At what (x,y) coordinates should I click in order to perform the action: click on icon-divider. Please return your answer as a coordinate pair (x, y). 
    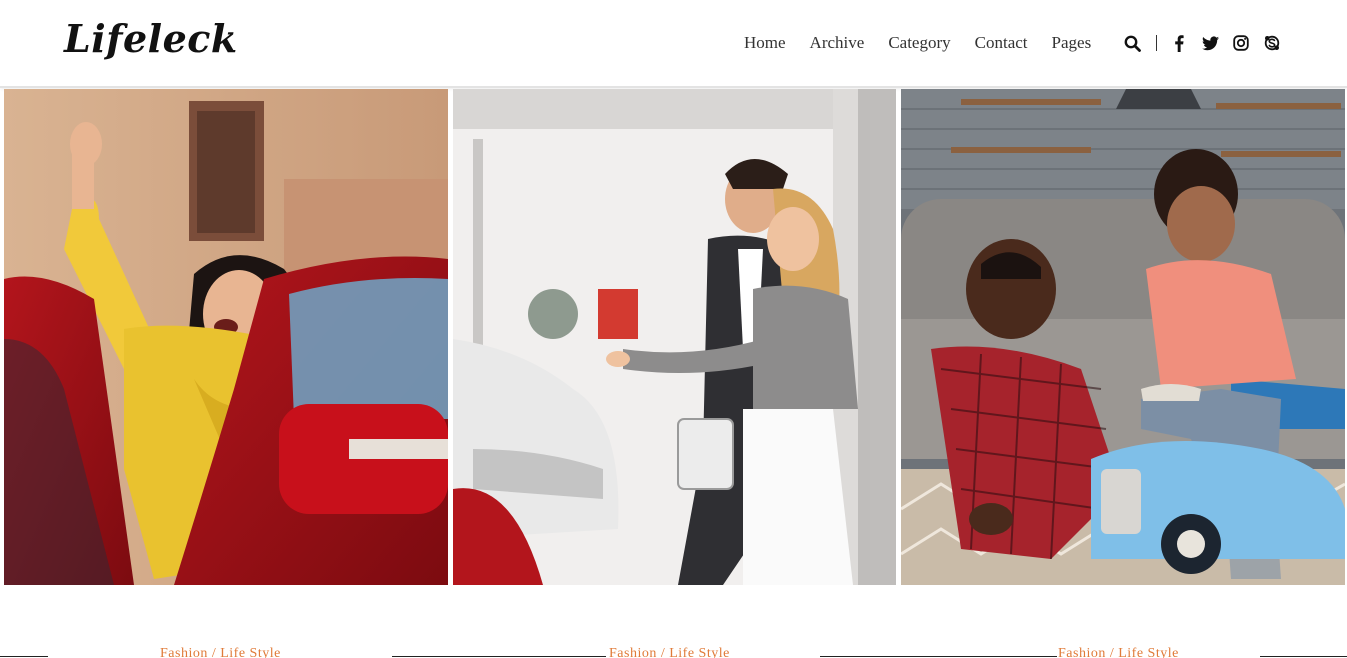
    Looking at the image, I should click on (1156, 43).